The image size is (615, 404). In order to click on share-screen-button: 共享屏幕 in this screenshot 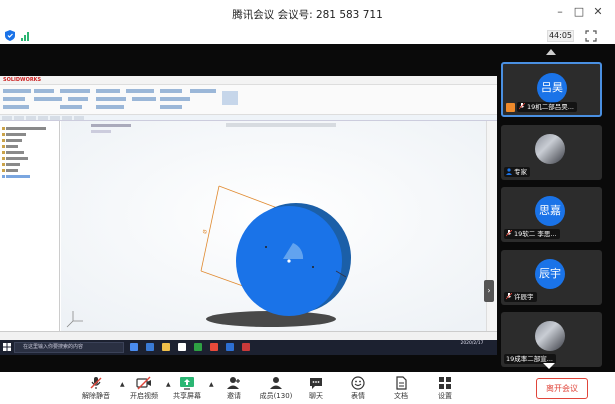, I will do `click(187, 390)`.